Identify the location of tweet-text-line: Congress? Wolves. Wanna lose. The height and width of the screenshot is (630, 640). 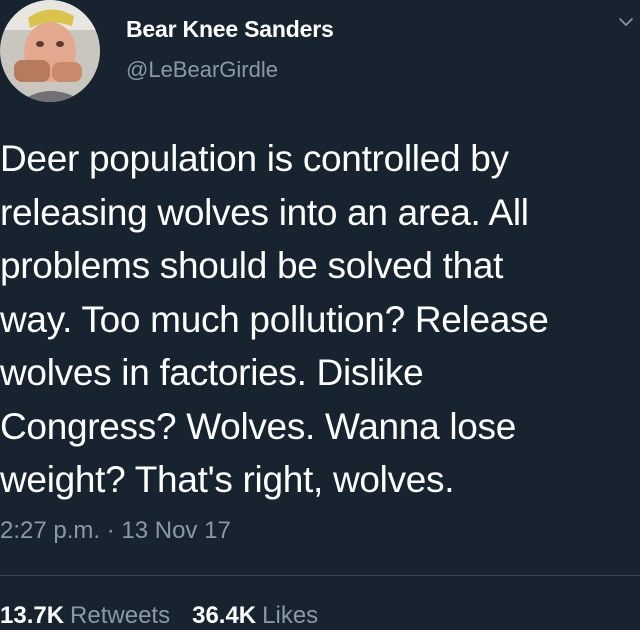
(258, 426).